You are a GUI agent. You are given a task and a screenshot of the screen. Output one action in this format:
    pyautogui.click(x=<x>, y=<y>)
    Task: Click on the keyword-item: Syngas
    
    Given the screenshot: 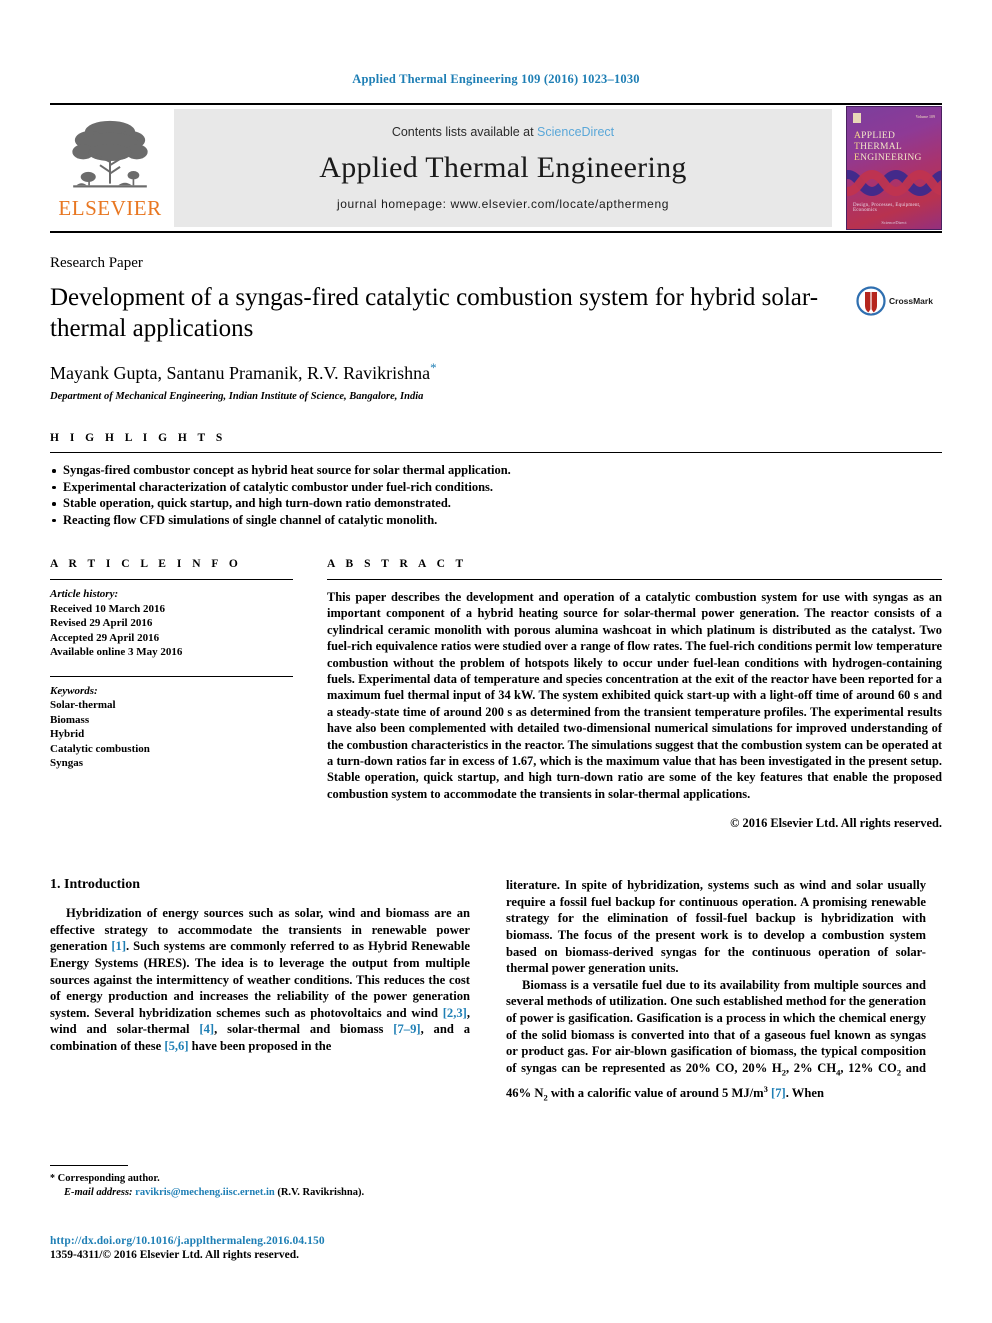 What is the action you would take?
    pyautogui.click(x=67, y=763)
    